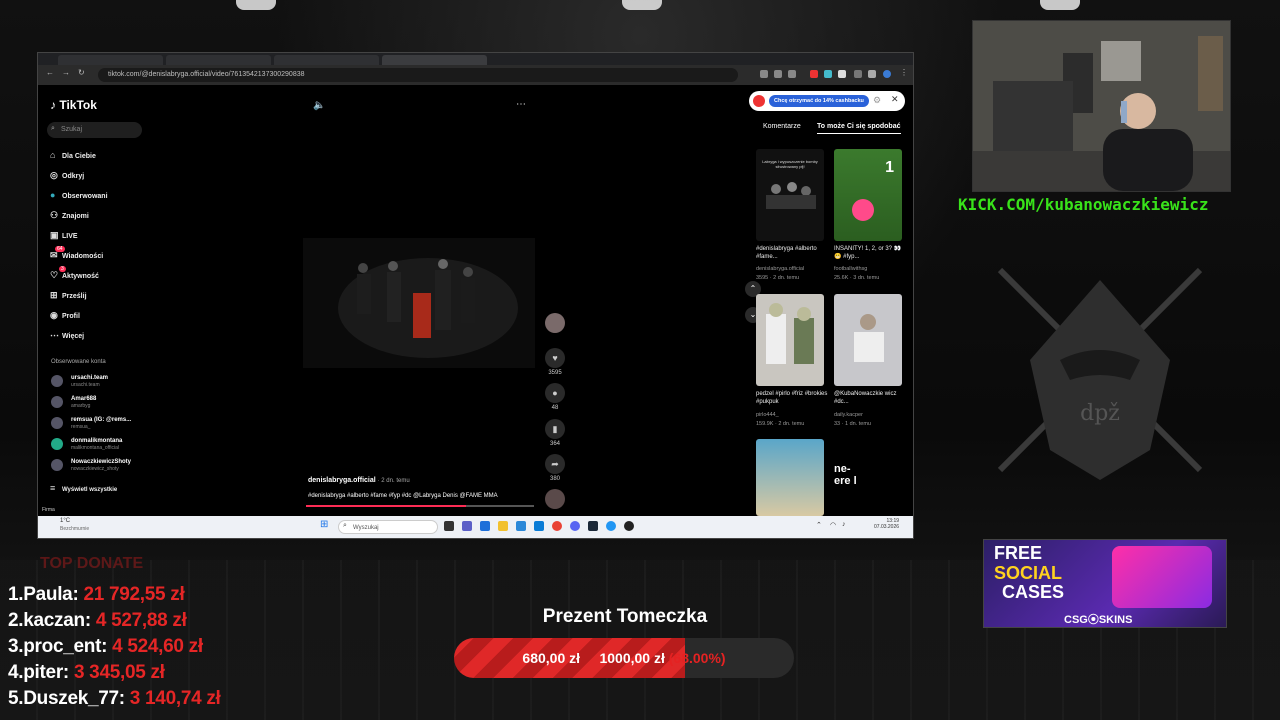  Describe the element at coordinates (593, 526) in the screenshot. I see `steam-icon` at that location.